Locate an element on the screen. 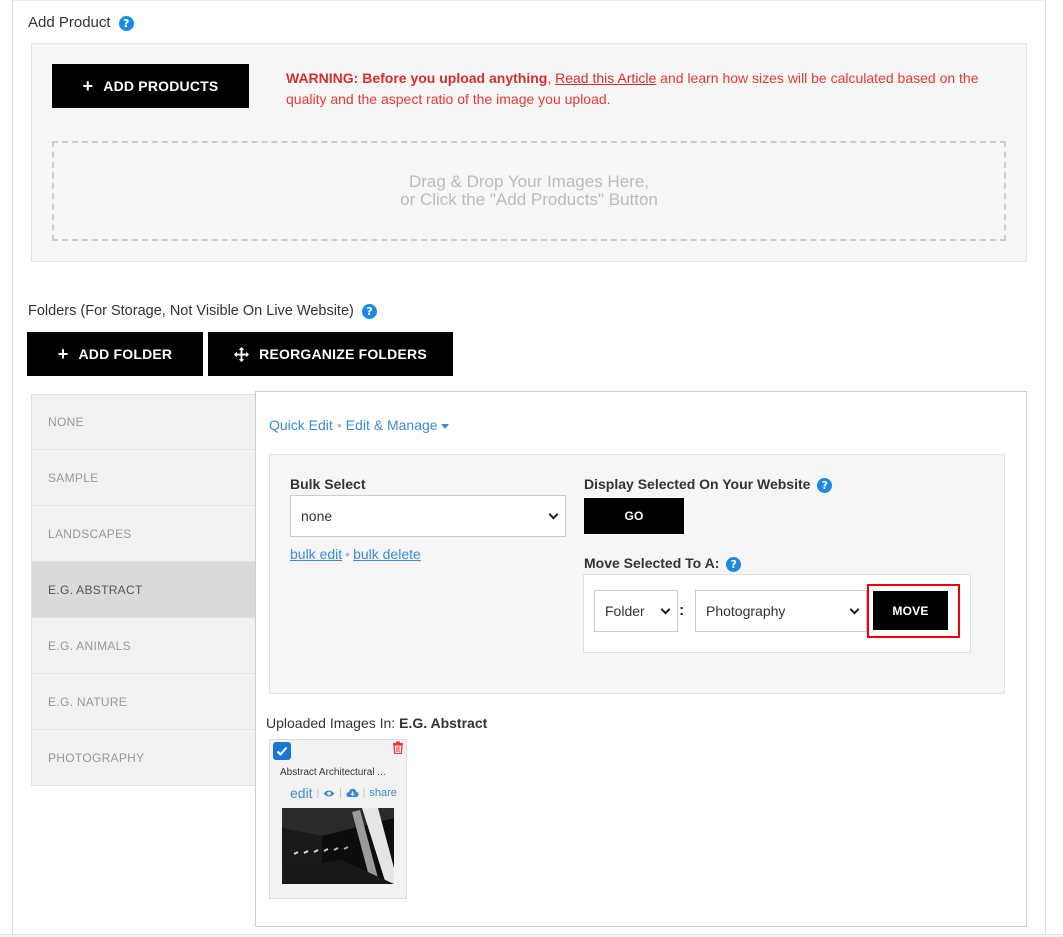 The width and height of the screenshot is (1063, 937). image-thumbnail is located at coordinates (338, 846).